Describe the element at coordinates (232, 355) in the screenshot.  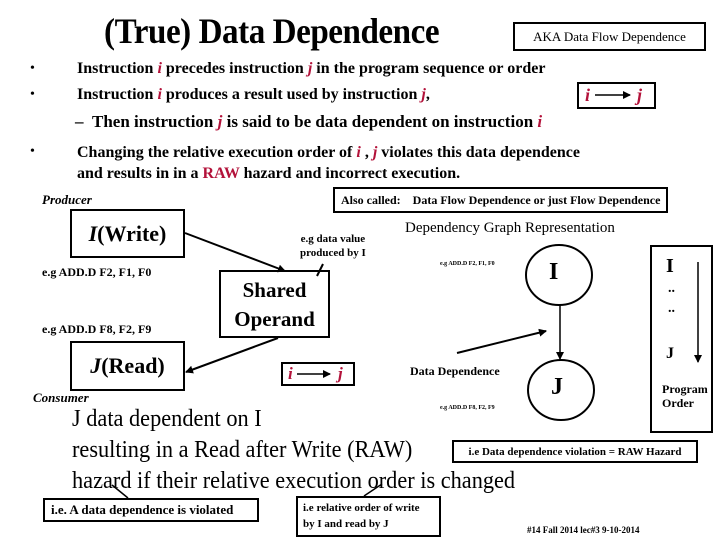
I see `operand-to-read-arrow` at that location.